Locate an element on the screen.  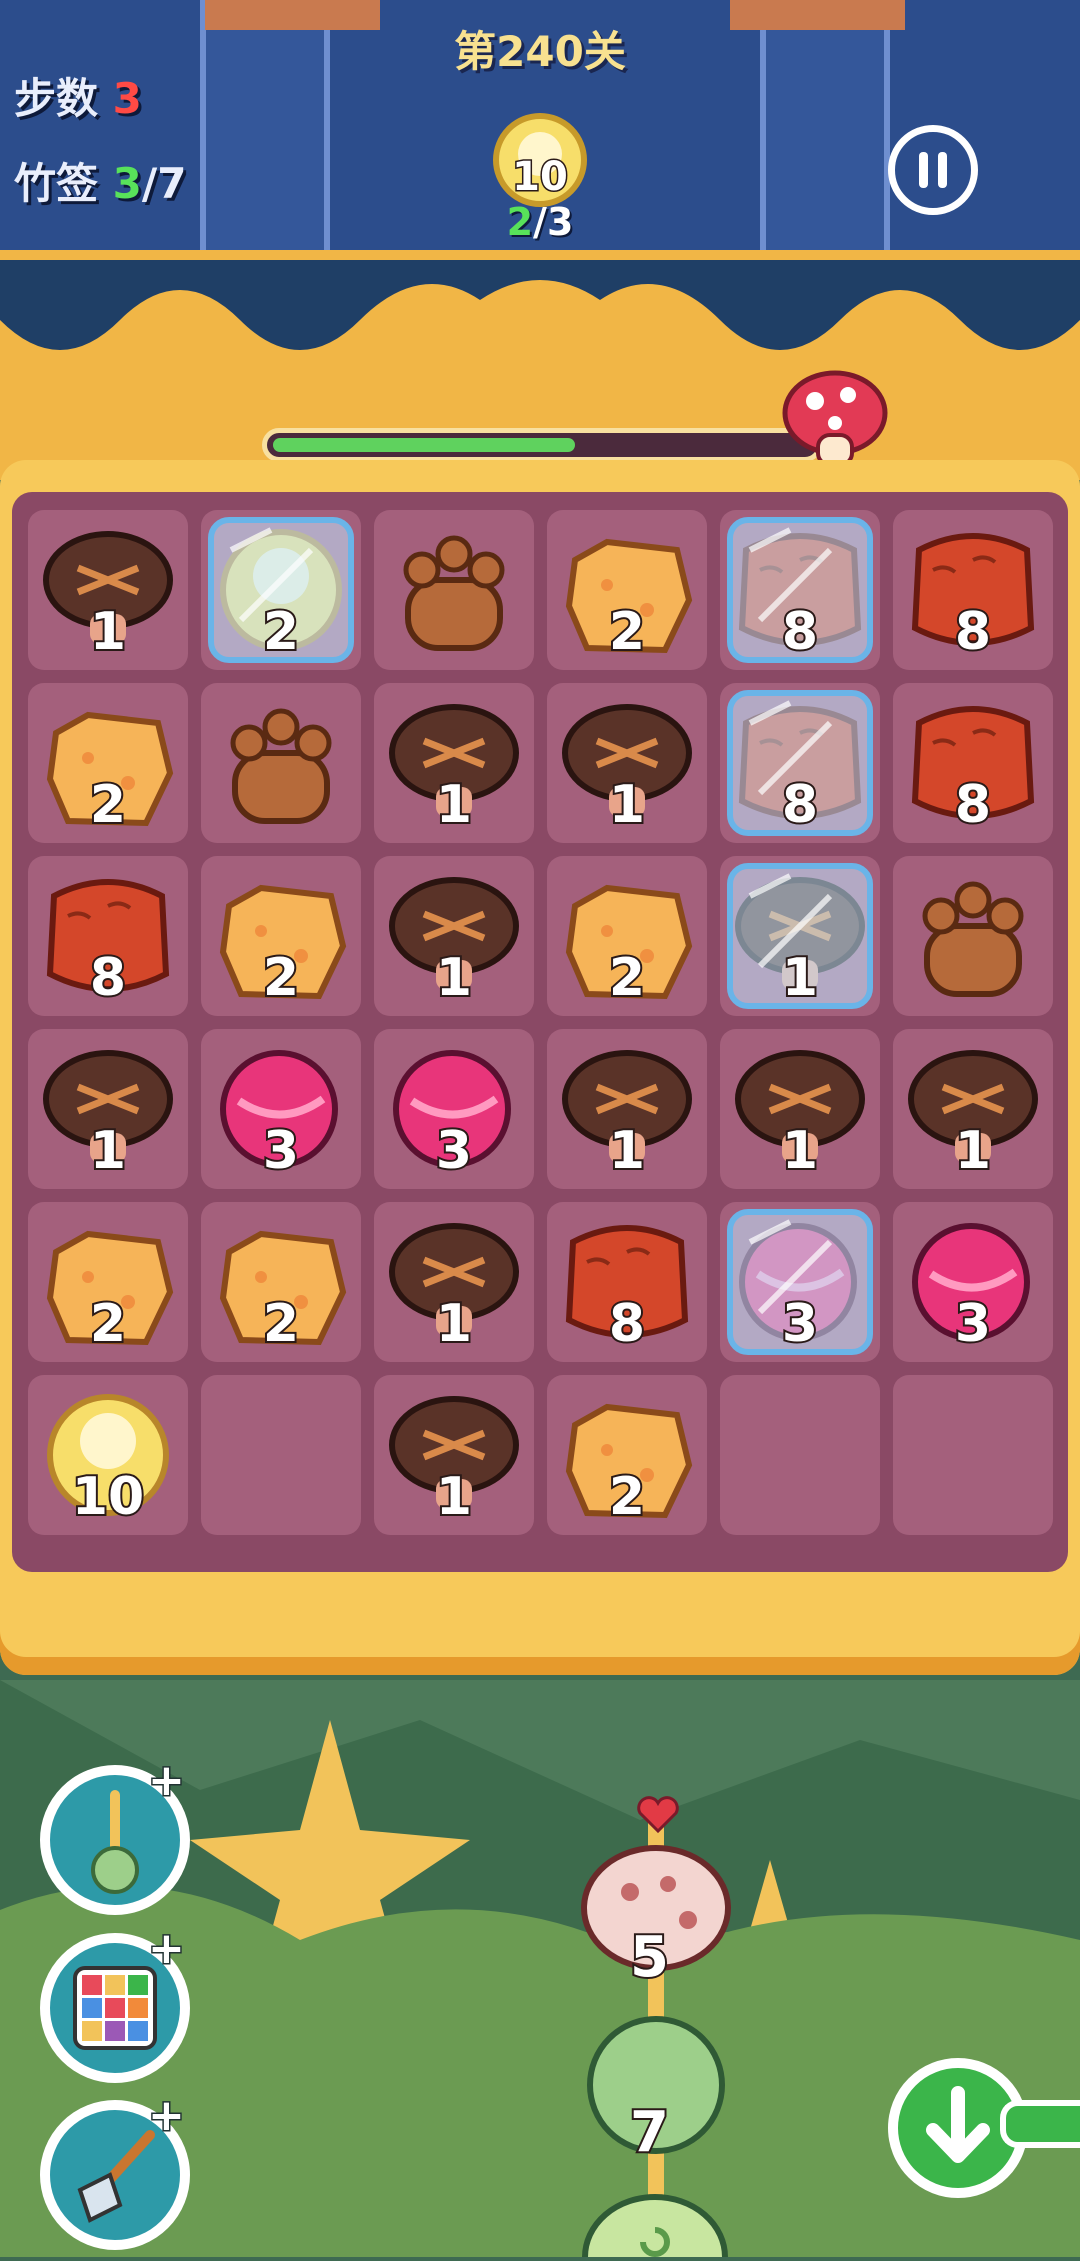
steps-counter: 步数 3 is located at coordinates (78, 95).